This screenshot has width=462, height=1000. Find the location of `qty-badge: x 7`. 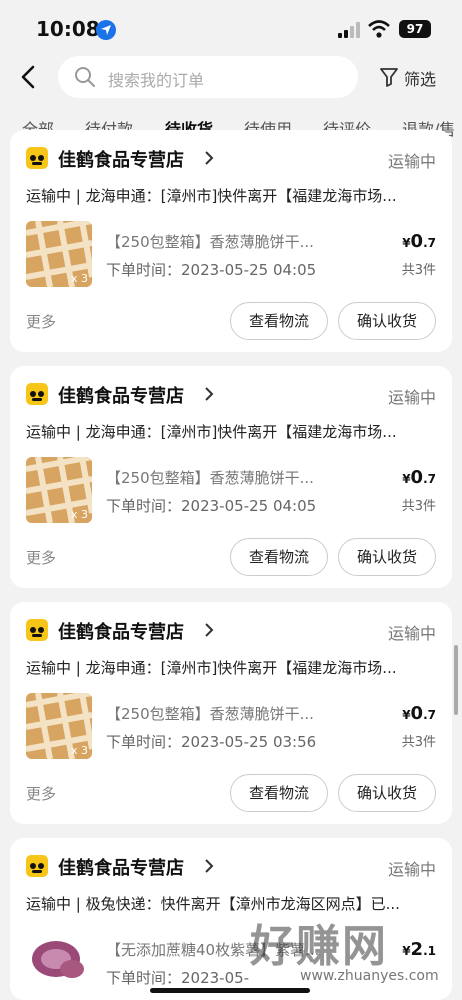

qty-badge: x 7 is located at coordinates (79, 986).